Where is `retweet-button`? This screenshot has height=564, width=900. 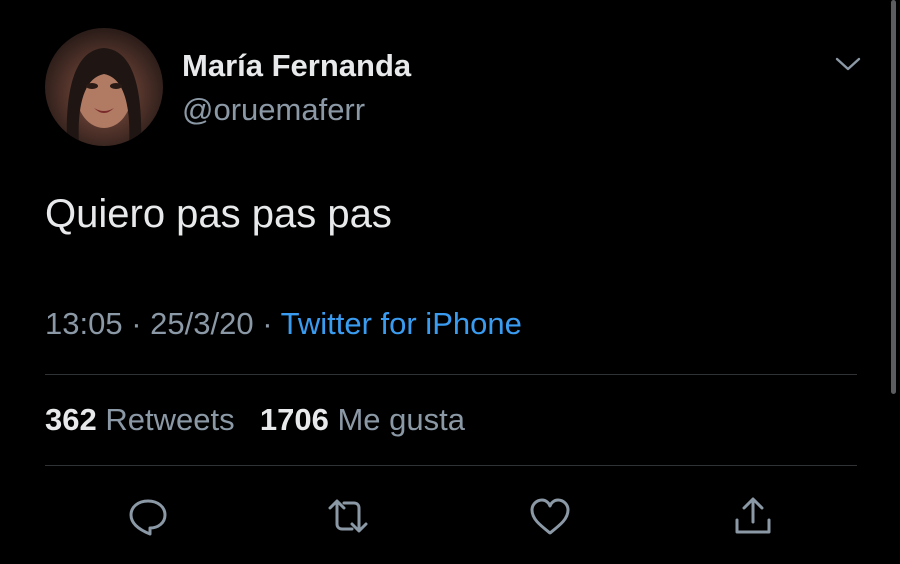 retweet-button is located at coordinates (348, 516).